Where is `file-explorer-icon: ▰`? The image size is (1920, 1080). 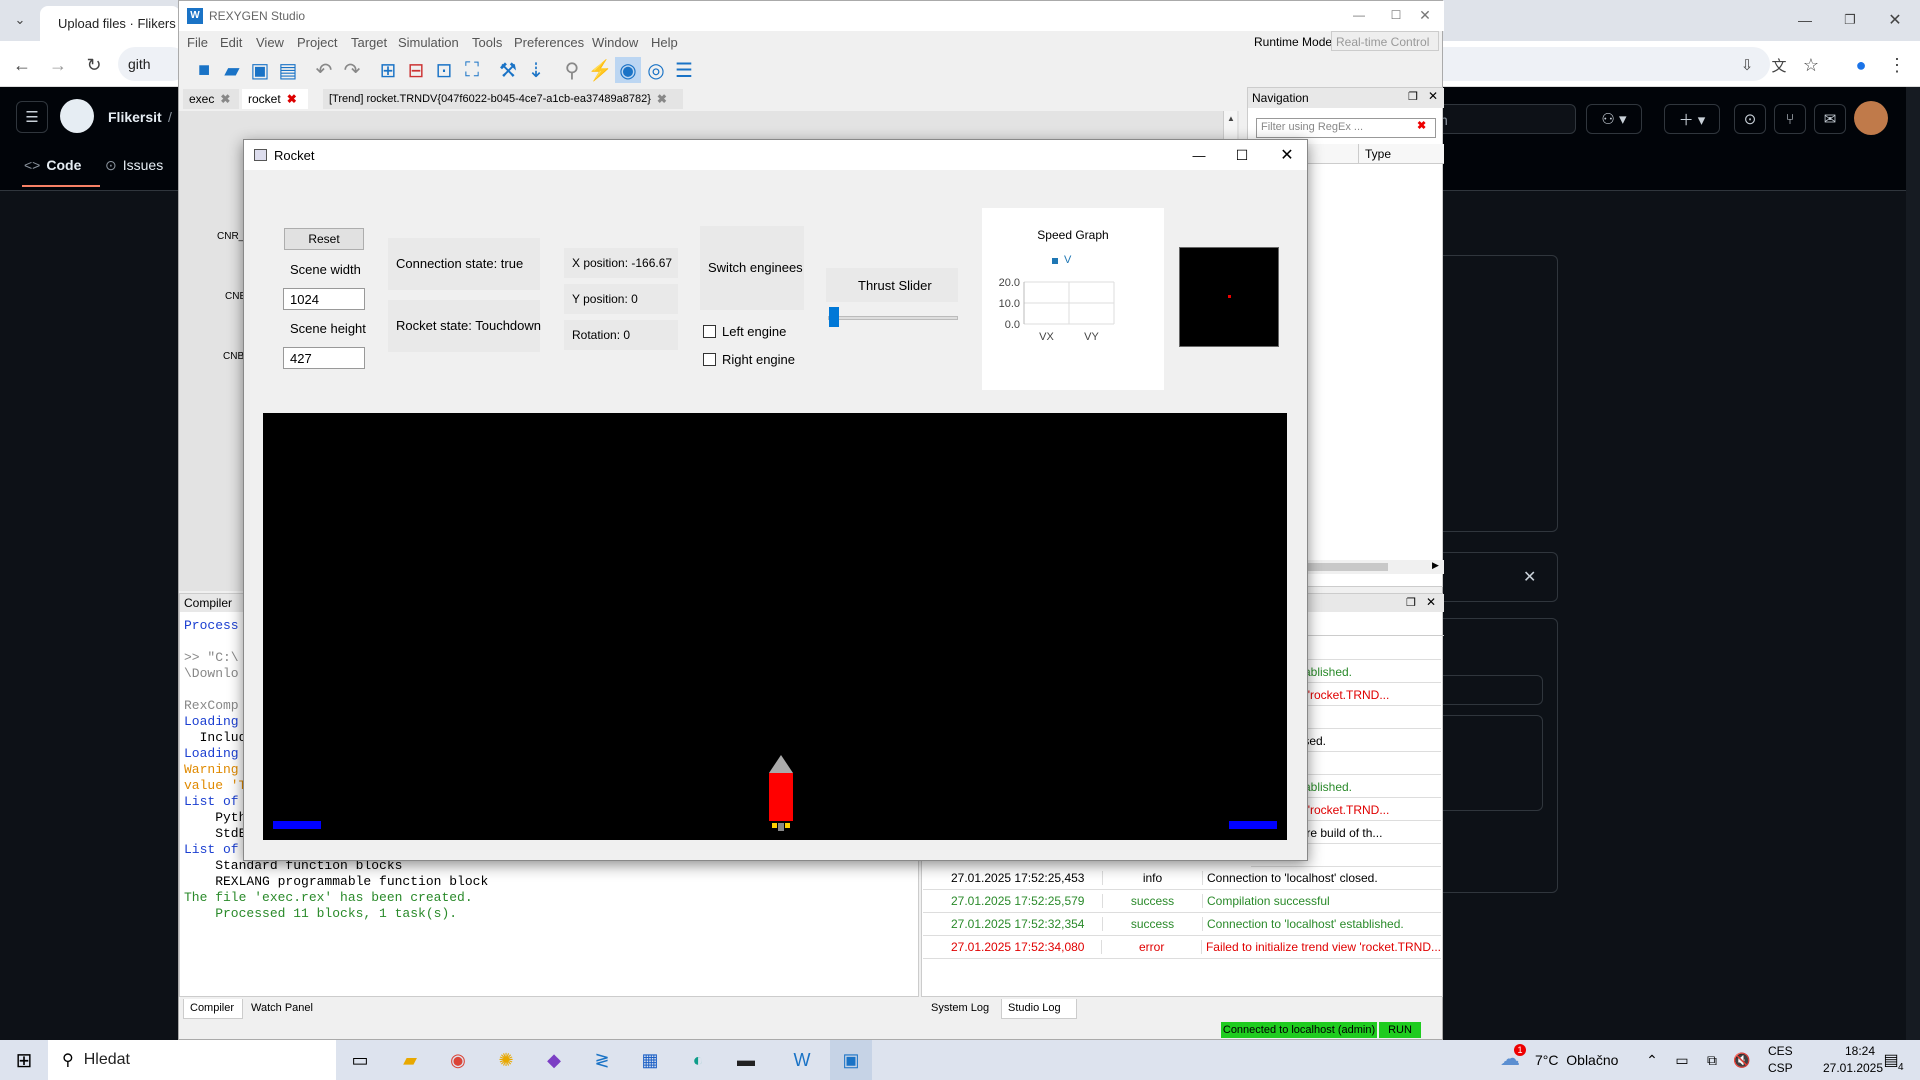 file-explorer-icon: ▰ is located at coordinates (410, 1060).